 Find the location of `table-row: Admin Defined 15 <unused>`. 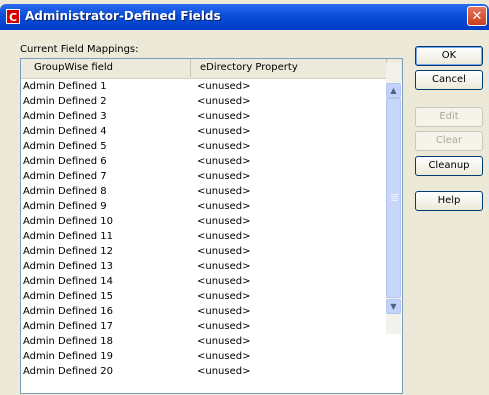

table-row: Admin Defined 15 <unused> is located at coordinates (204, 296).